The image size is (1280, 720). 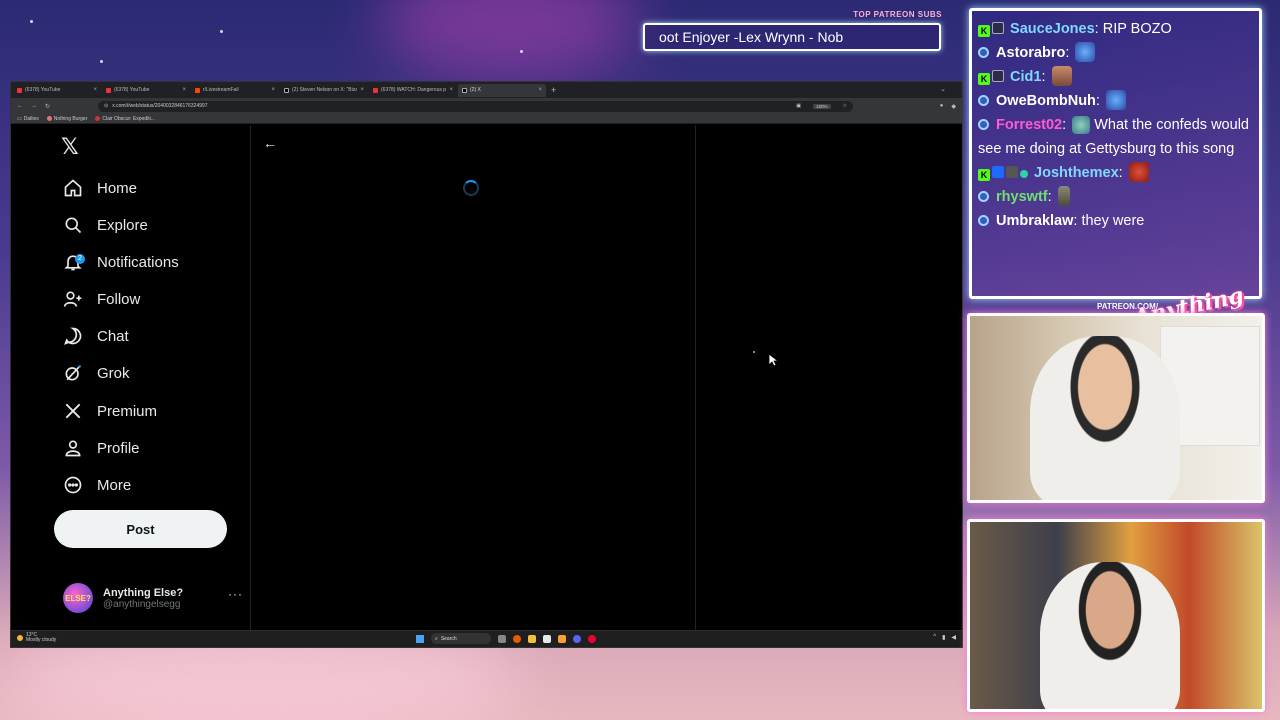 I want to click on back-arrow-icon: ←, so click(x=270, y=143).